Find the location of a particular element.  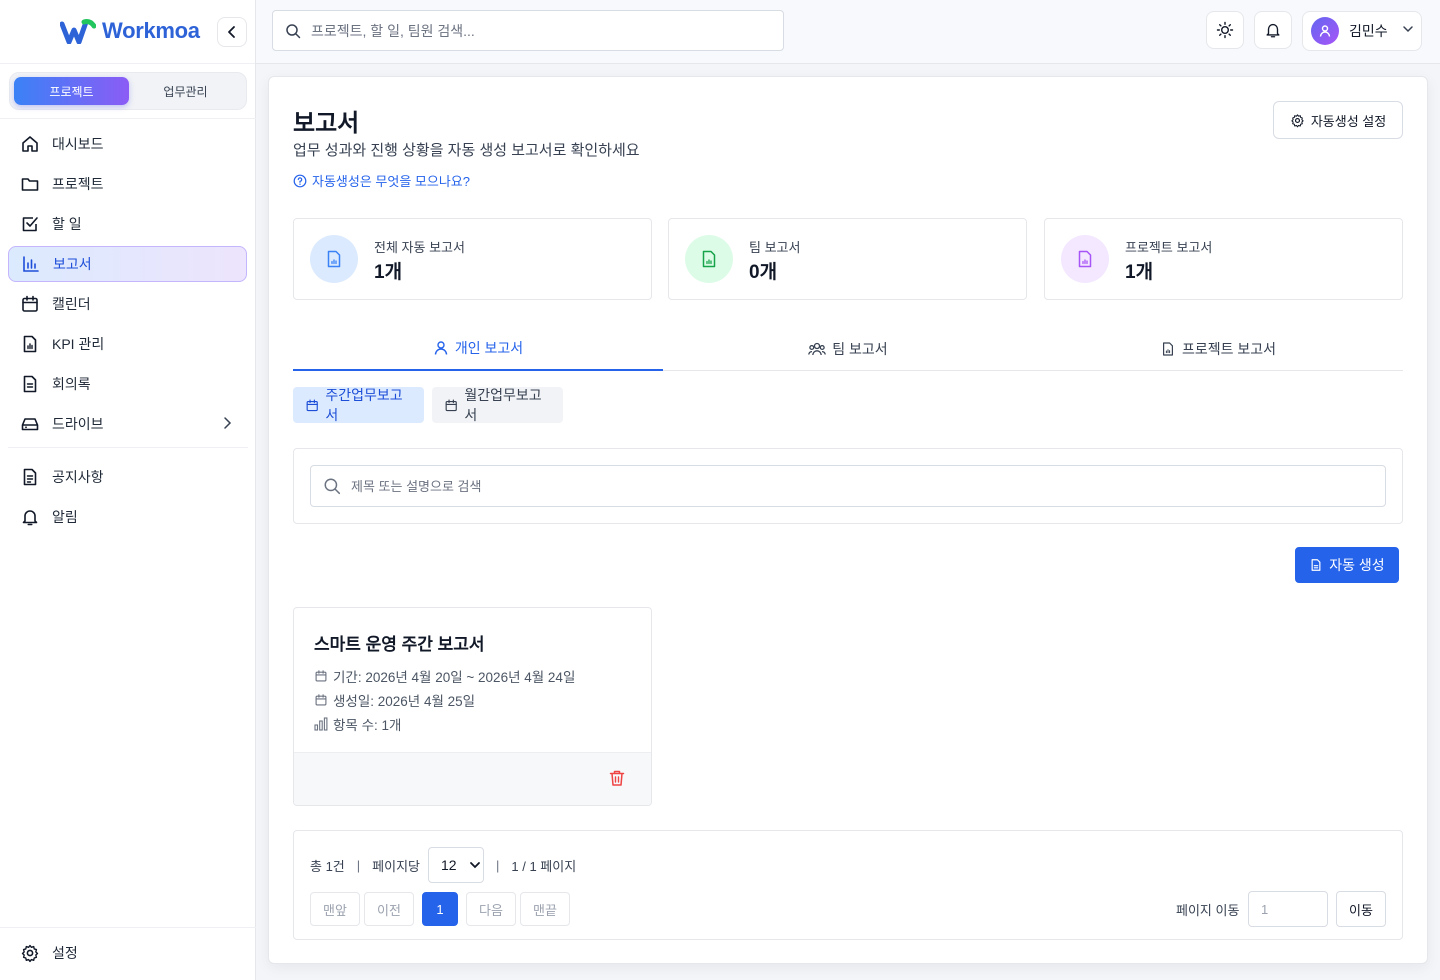

secondary-nav: 공지사항 알림 is located at coordinates (127, 499).